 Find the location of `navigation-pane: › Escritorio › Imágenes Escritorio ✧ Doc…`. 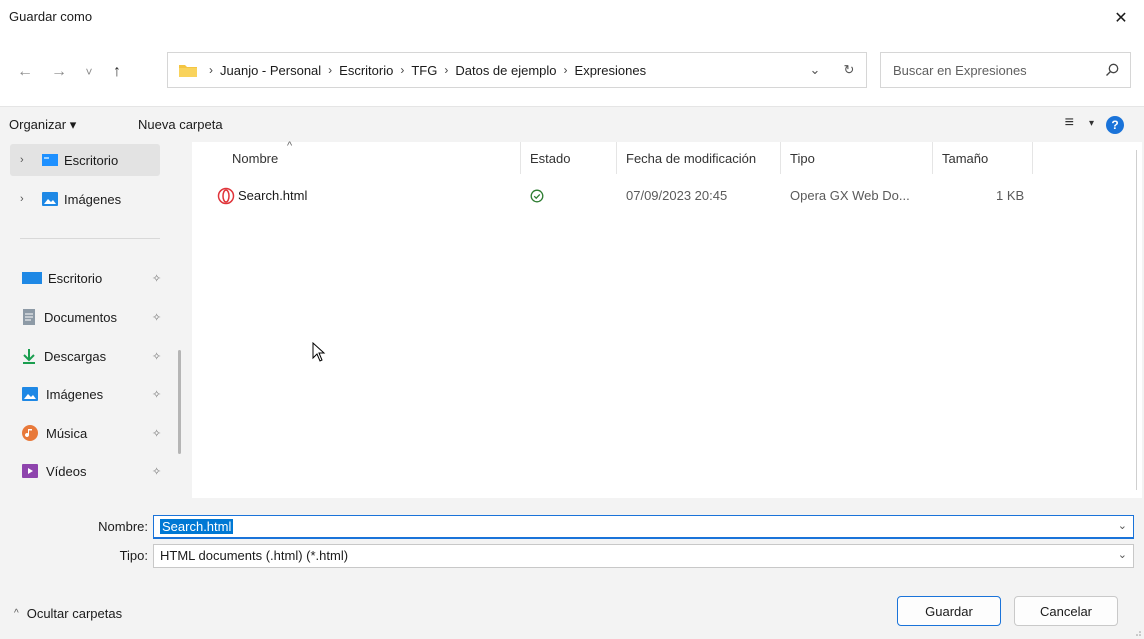

navigation-pane: › Escritorio › Imágenes Escritorio ✧ Doc… is located at coordinates (90, 320).